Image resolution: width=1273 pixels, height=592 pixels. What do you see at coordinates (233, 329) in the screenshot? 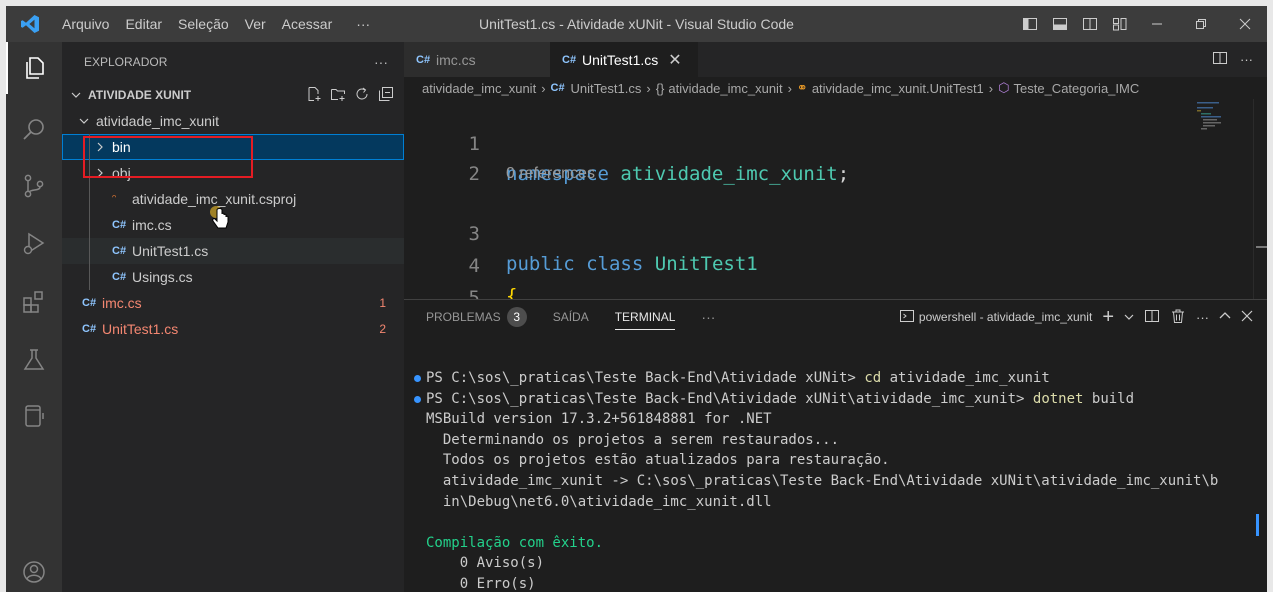
I see `tree-file-unittest1-cs-error: C# UnitTest1.cs 2` at bounding box center [233, 329].